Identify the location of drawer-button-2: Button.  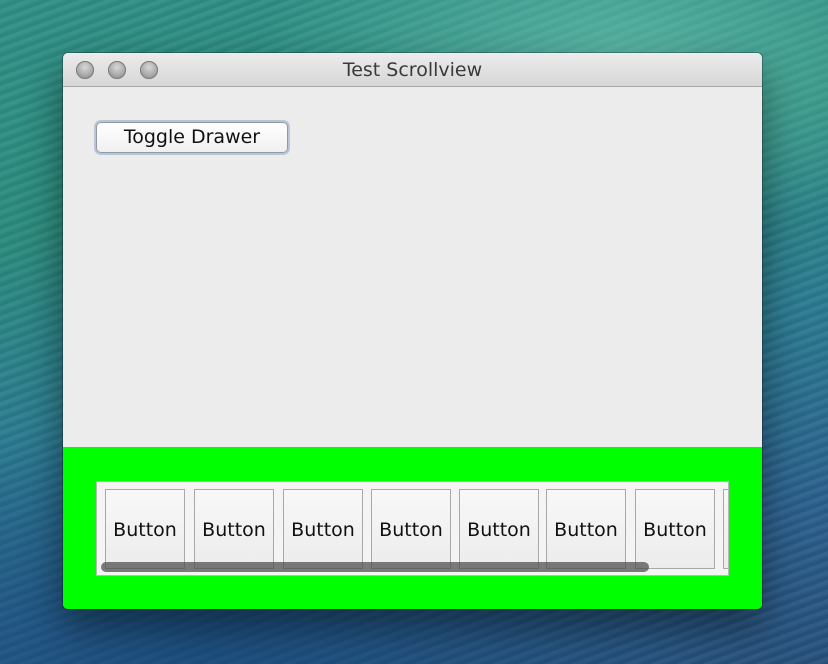
(234, 529).